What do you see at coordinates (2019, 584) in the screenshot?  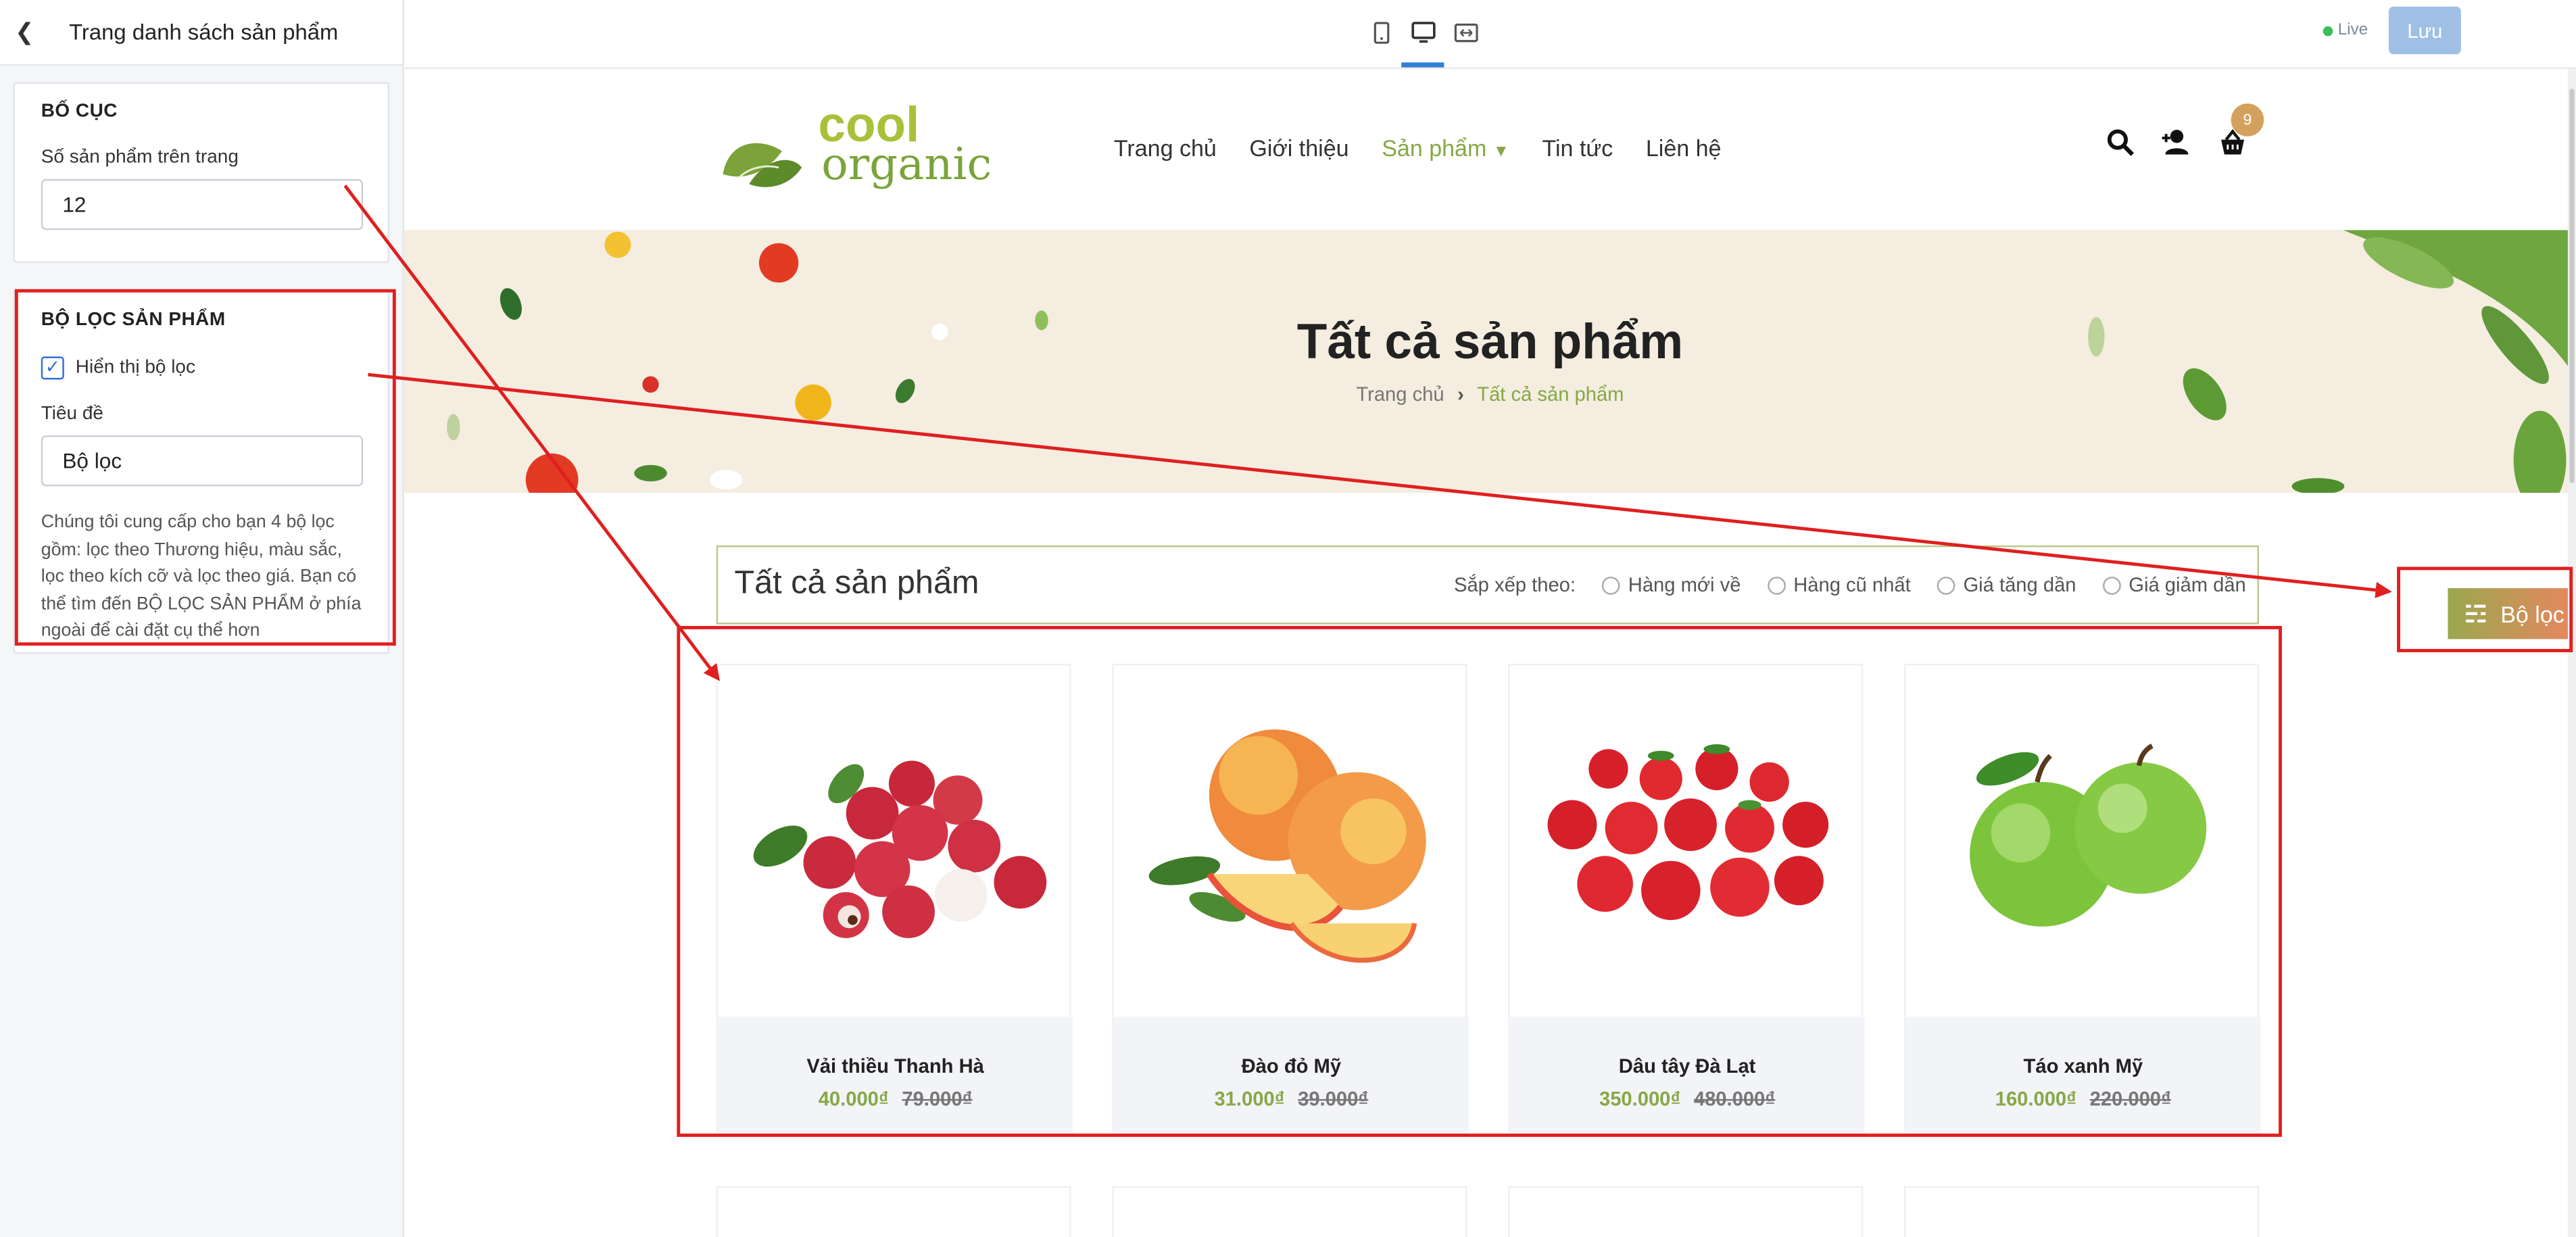 I see `sort-option-price-asc: Giá tăng dần` at bounding box center [2019, 584].